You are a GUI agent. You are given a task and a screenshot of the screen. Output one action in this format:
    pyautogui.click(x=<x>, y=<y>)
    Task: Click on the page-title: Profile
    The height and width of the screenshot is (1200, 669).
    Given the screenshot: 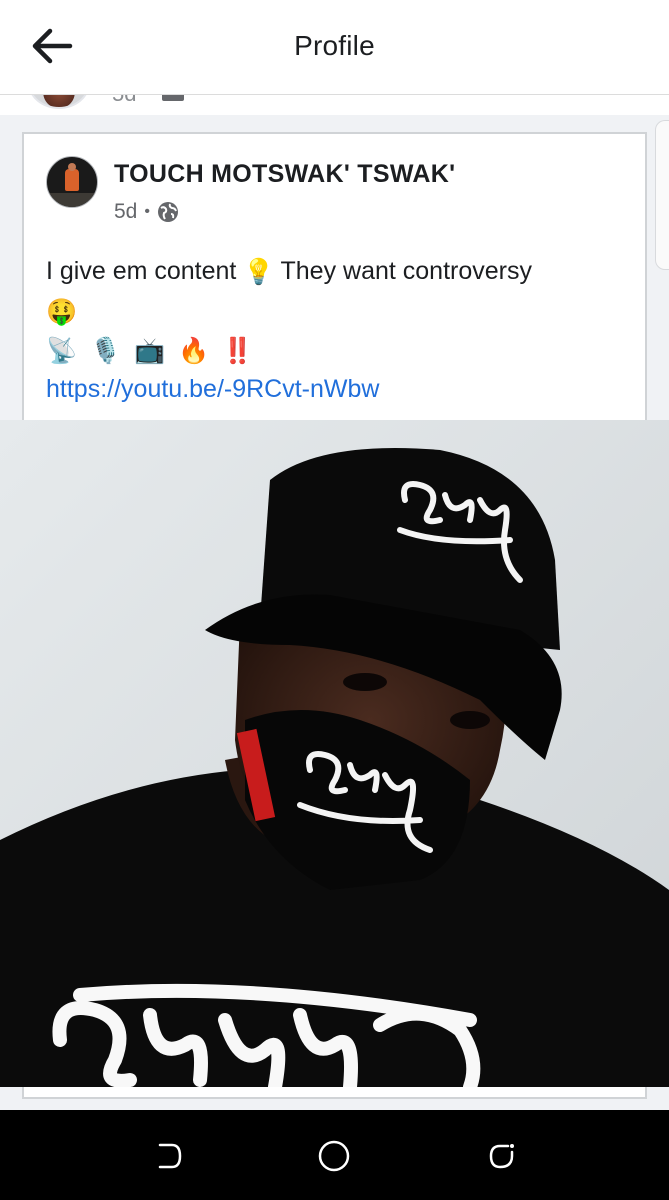 What is the action you would take?
    pyautogui.click(x=334, y=45)
    